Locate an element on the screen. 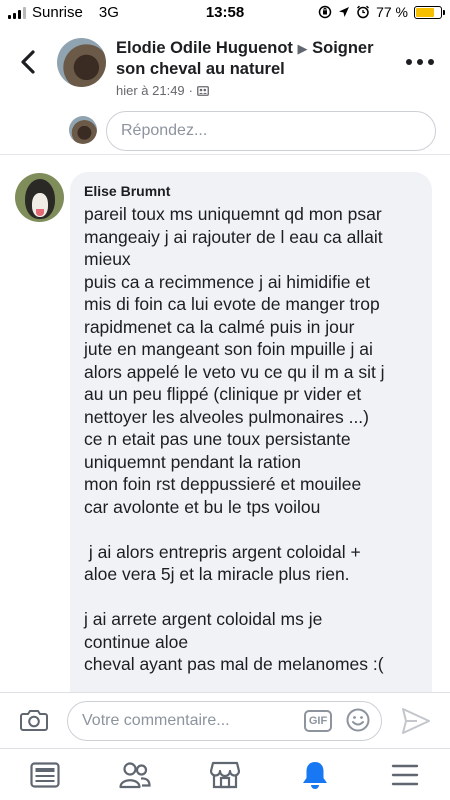 Image resolution: width=450 pixels, height=800 pixels. comment-line: mieux is located at coordinates (107, 259).